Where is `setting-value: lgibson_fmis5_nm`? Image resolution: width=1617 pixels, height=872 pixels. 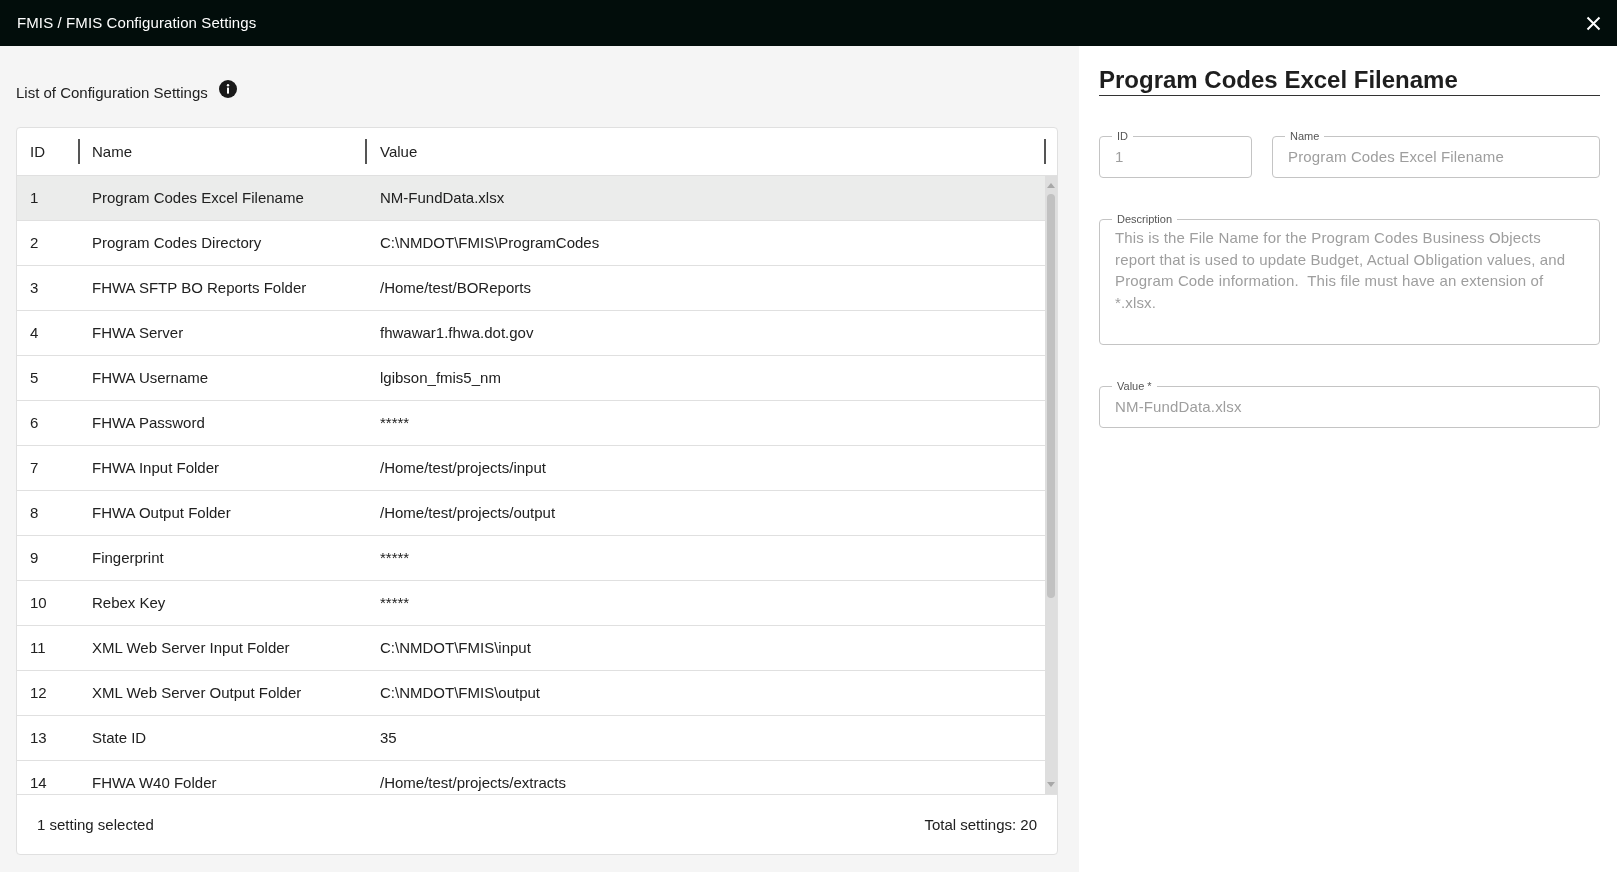
setting-value: lgibson_fmis5_nm is located at coordinates (440, 378).